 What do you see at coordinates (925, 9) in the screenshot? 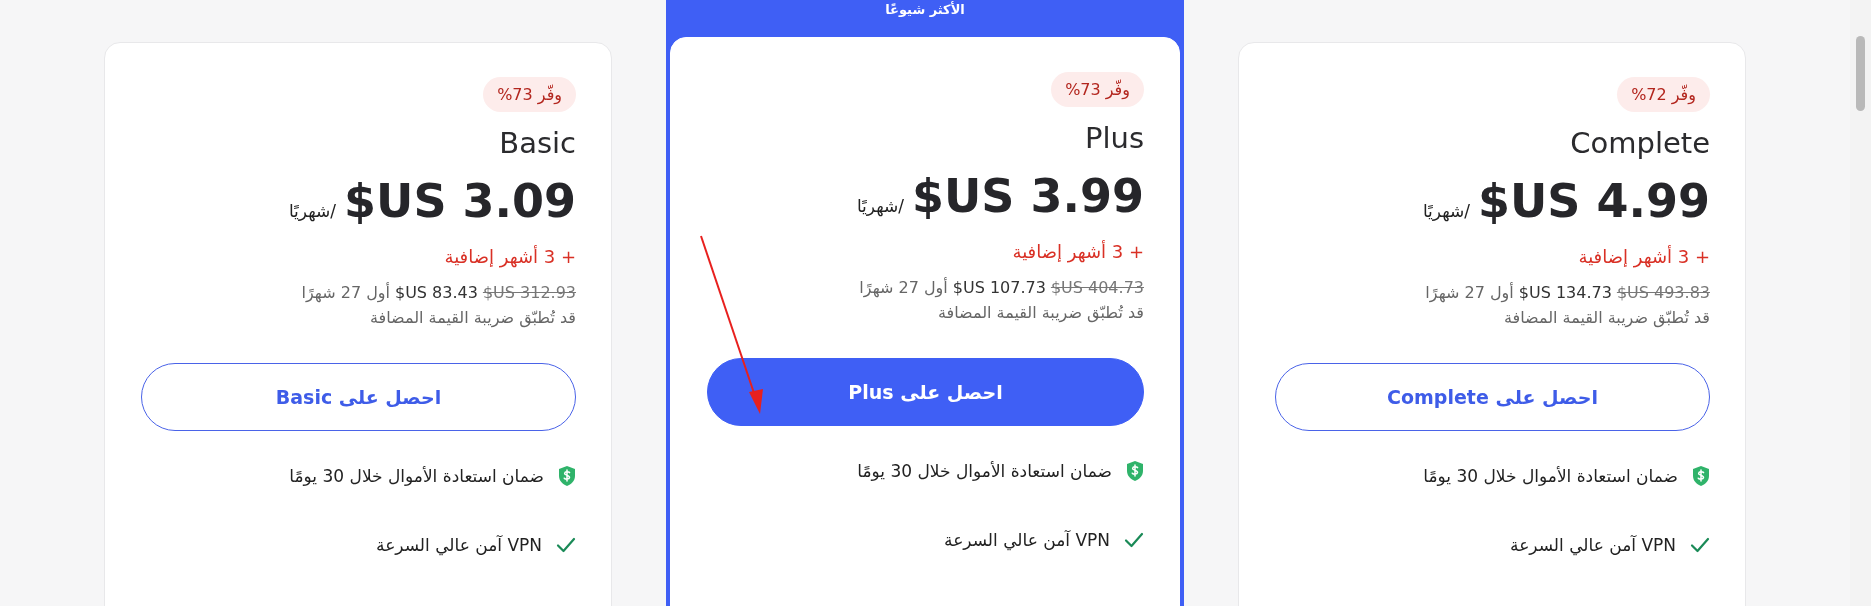
I see `popular-label: الأكثر شيوعًا` at bounding box center [925, 9].